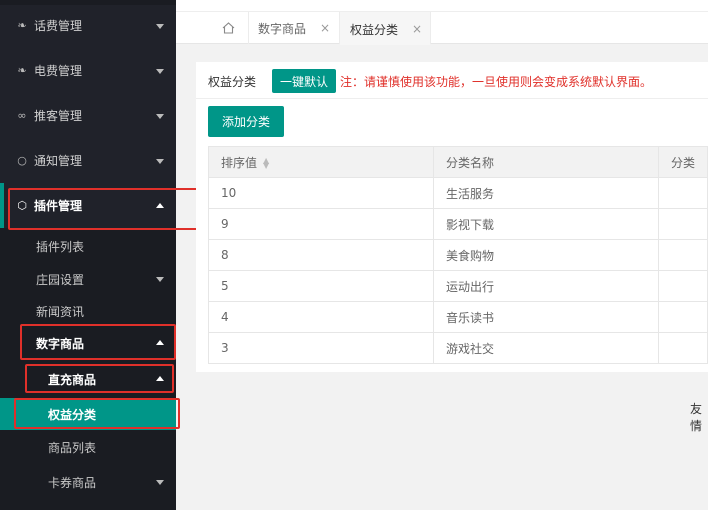 This screenshot has height=510, width=708. I want to click on category-name-cell: 生活服务, so click(545, 193).